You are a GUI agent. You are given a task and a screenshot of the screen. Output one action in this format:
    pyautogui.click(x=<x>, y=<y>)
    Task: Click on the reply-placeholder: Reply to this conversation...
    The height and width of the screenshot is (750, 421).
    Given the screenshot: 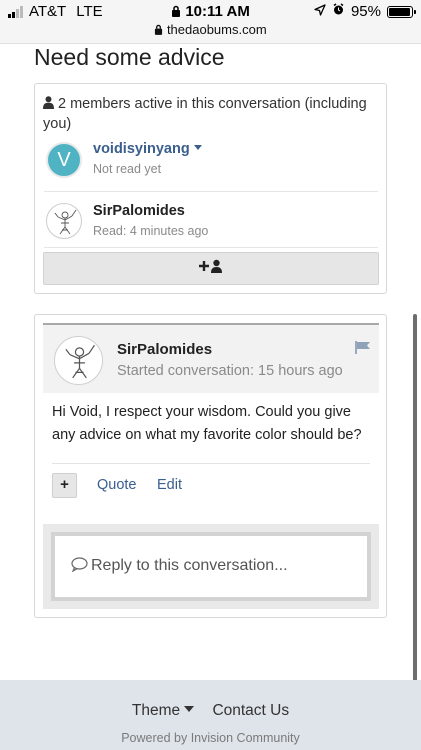 What is the action you would take?
    pyautogui.click(x=179, y=567)
    